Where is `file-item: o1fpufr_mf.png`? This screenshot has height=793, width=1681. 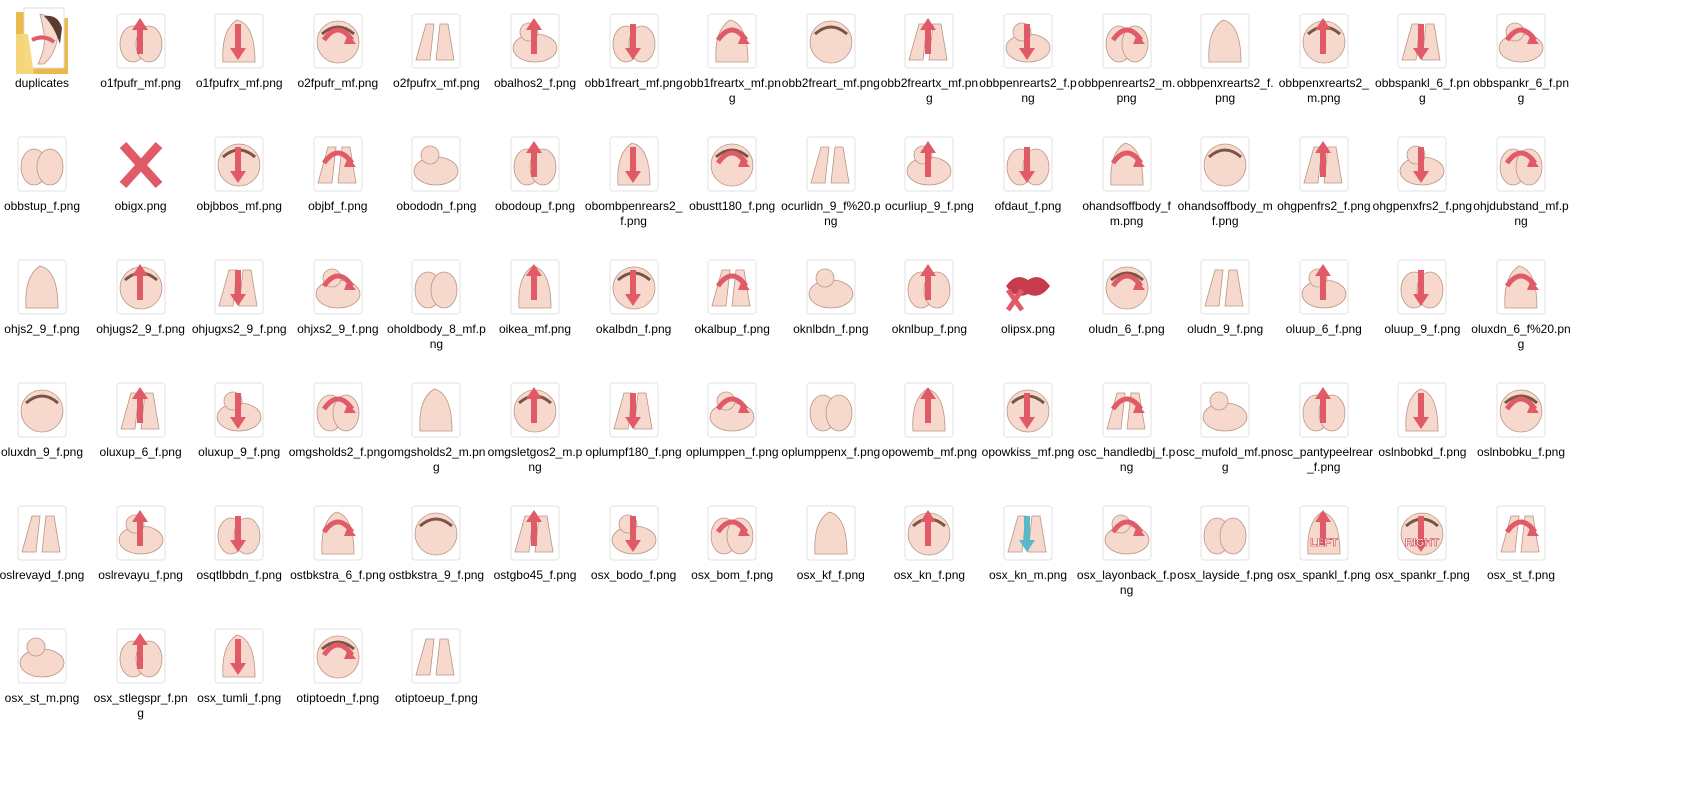 file-item: o1fpufr_mf.png is located at coordinates (141, 49).